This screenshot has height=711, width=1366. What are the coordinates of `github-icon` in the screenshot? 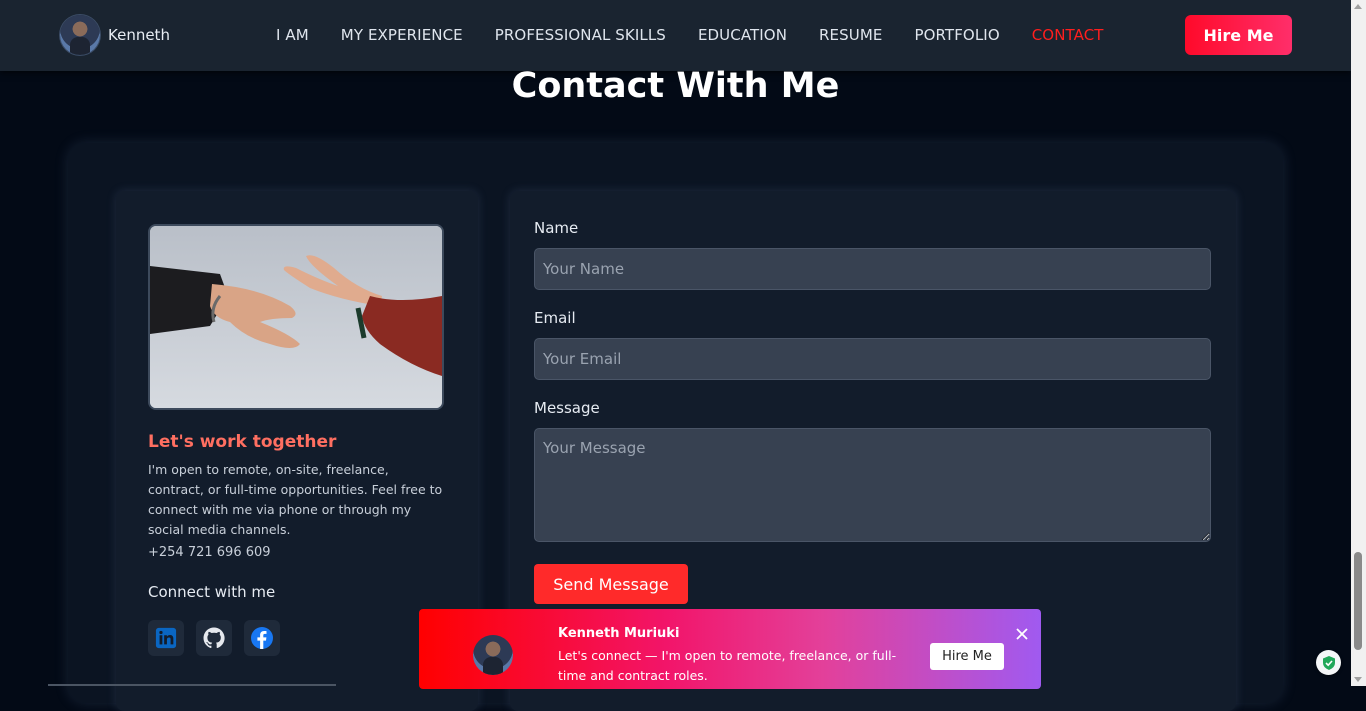 It's located at (214, 638).